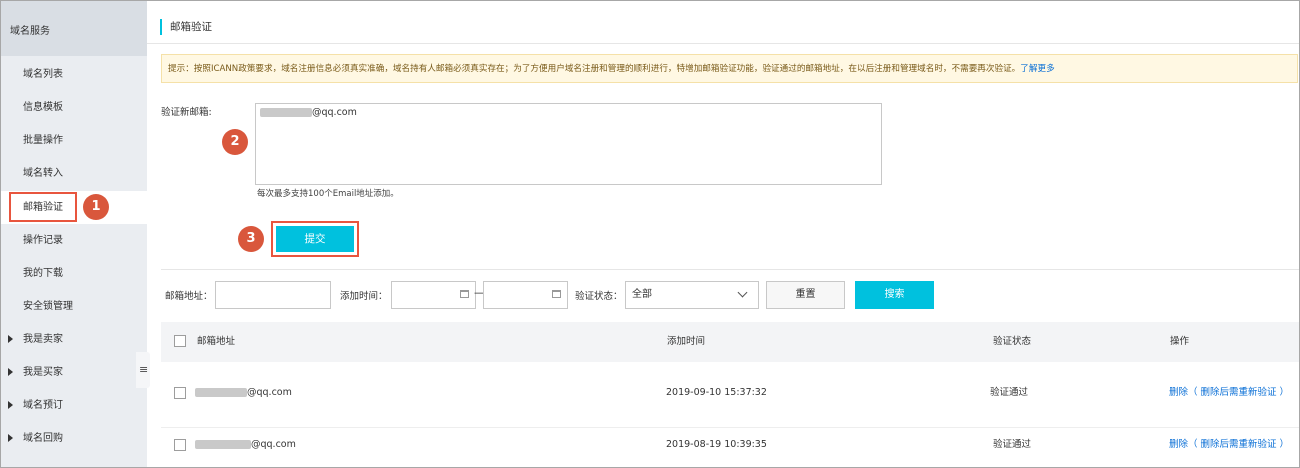  I want to click on row-added-time: 2019-09-10 15:37:32, so click(716, 392).